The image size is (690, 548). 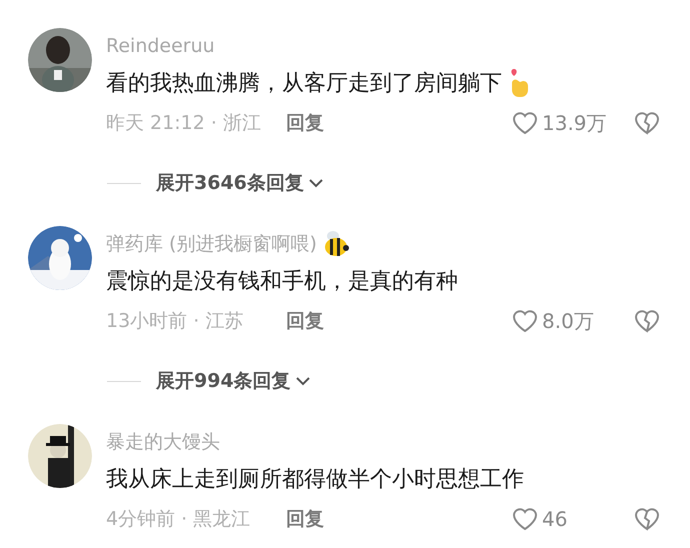 What do you see at coordinates (160, 46) in the screenshot?
I see `username: Reindeeruu` at bounding box center [160, 46].